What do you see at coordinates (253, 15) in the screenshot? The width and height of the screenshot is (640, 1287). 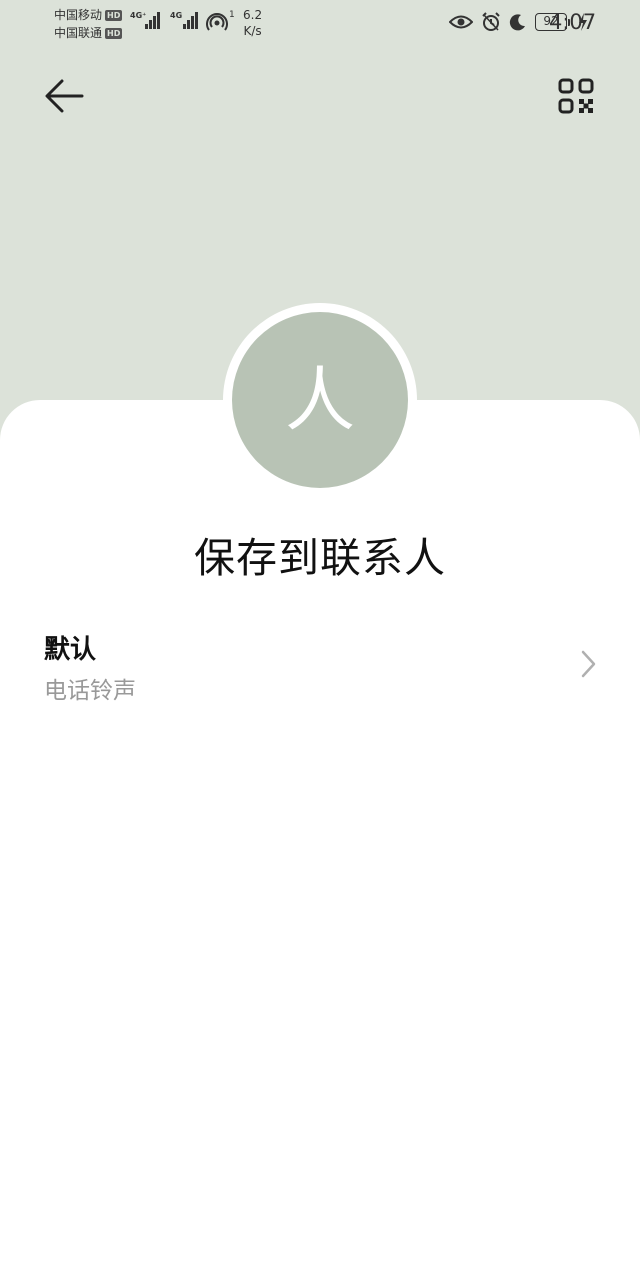 I see `speed-value: 6.2` at bounding box center [253, 15].